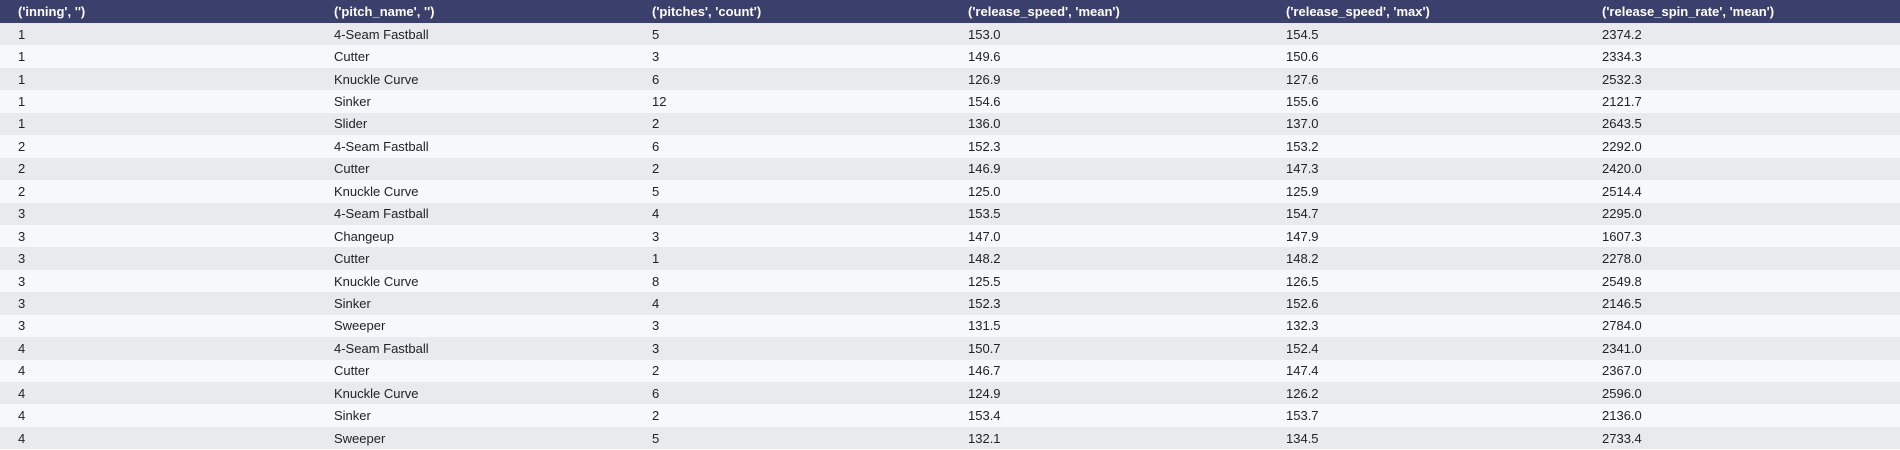 Image resolution: width=1900 pixels, height=450 pixels. I want to click on spin-rate-mean-cell: 2733.4, so click(1742, 438).